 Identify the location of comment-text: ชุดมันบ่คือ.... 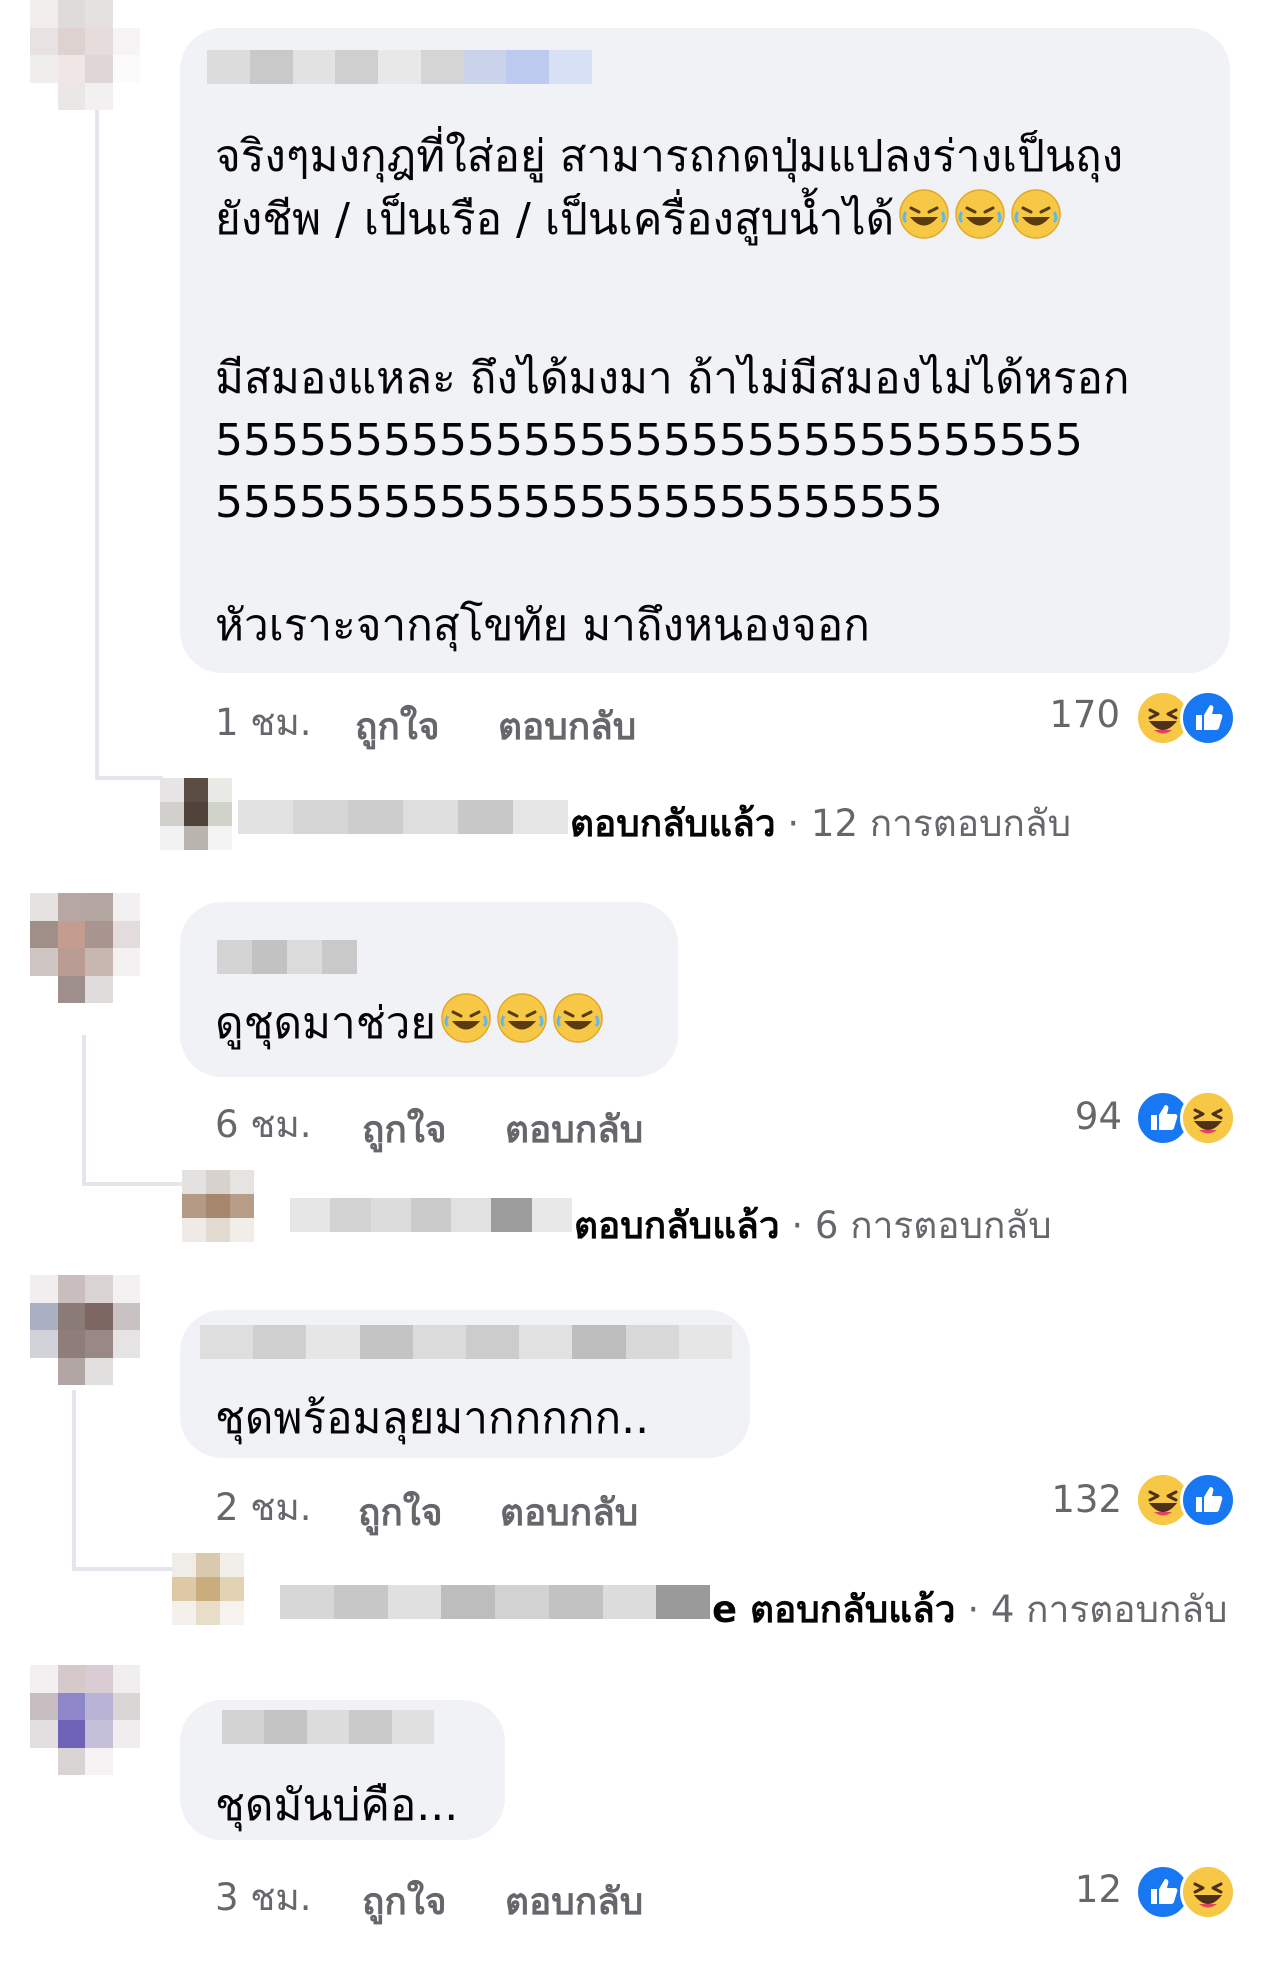
(337, 1805).